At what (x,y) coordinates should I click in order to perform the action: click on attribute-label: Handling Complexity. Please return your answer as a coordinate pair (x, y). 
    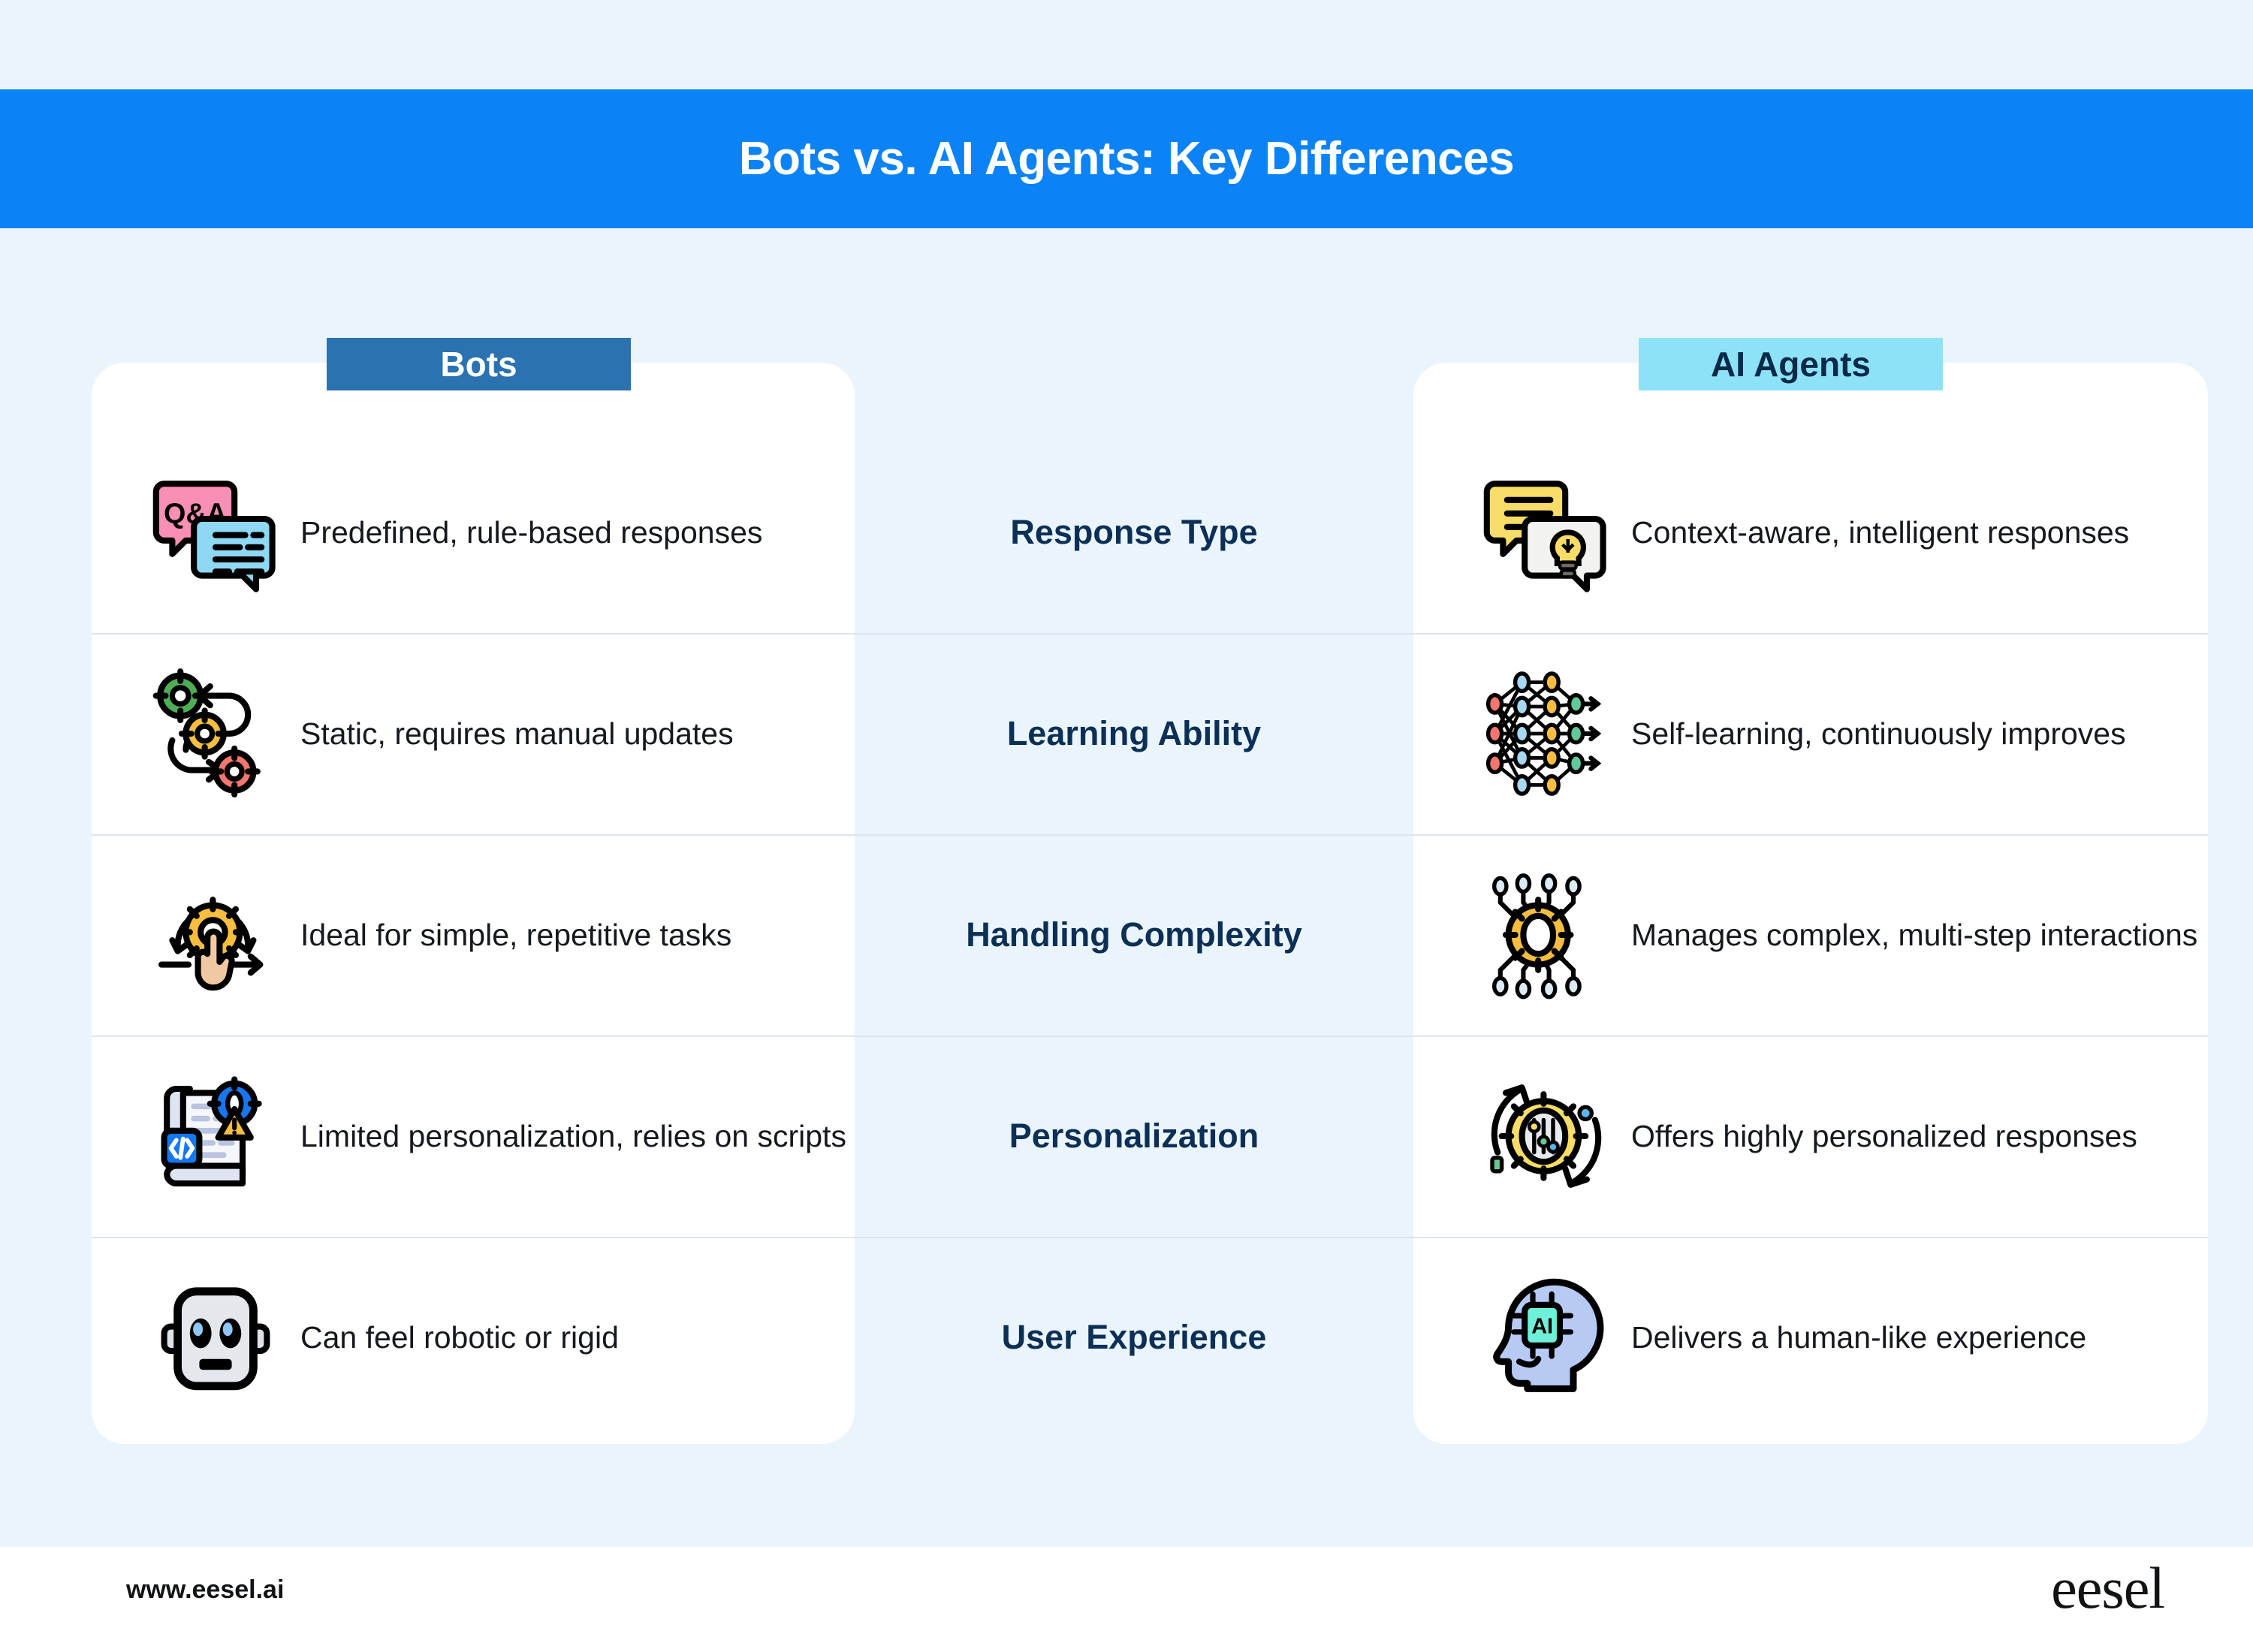
    Looking at the image, I should click on (1134, 934).